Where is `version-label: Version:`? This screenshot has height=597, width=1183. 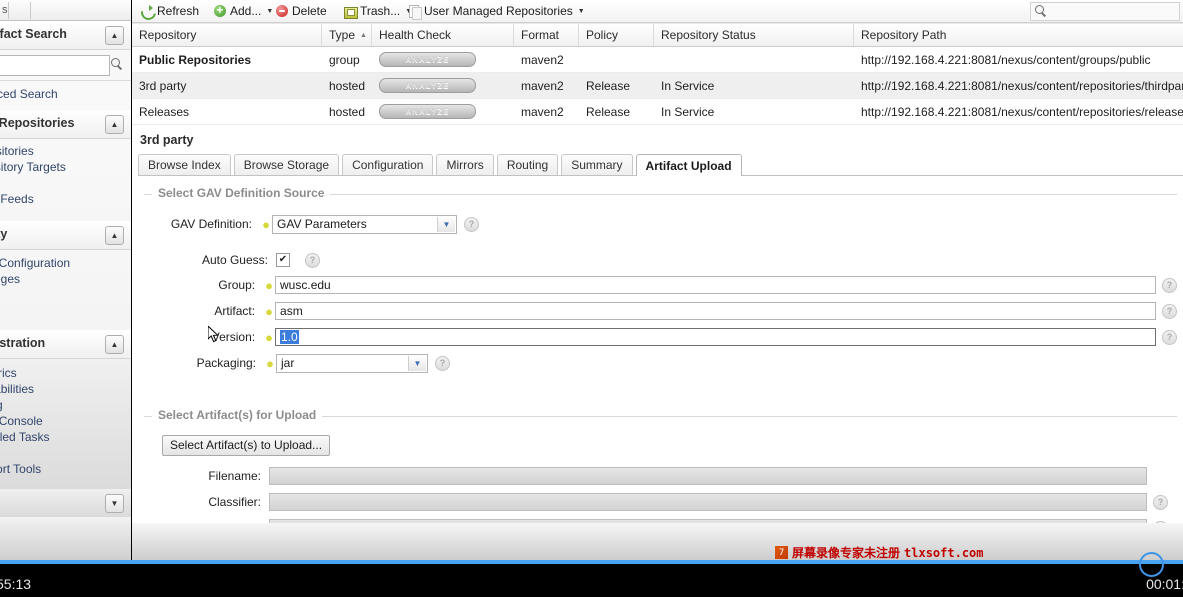
version-label: Version: is located at coordinates (233, 337).